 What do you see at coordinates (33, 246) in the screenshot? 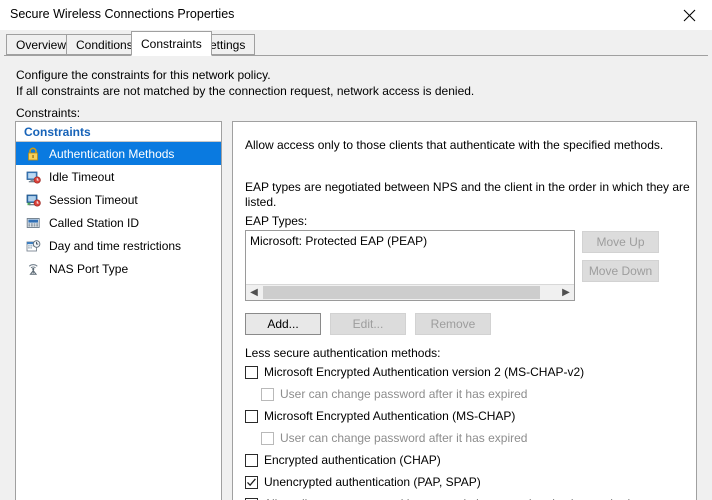
I see `calendar-clock-icon` at bounding box center [33, 246].